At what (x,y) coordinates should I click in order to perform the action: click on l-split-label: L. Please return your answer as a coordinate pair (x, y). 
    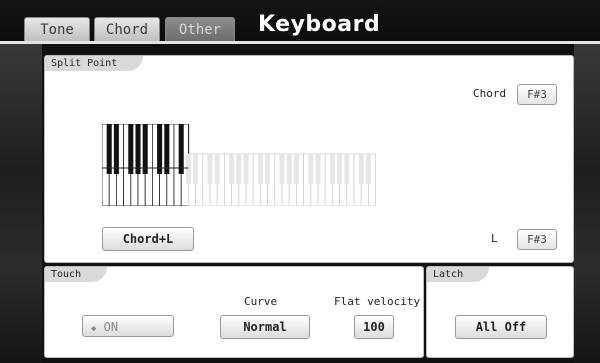
    Looking at the image, I should click on (494, 238).